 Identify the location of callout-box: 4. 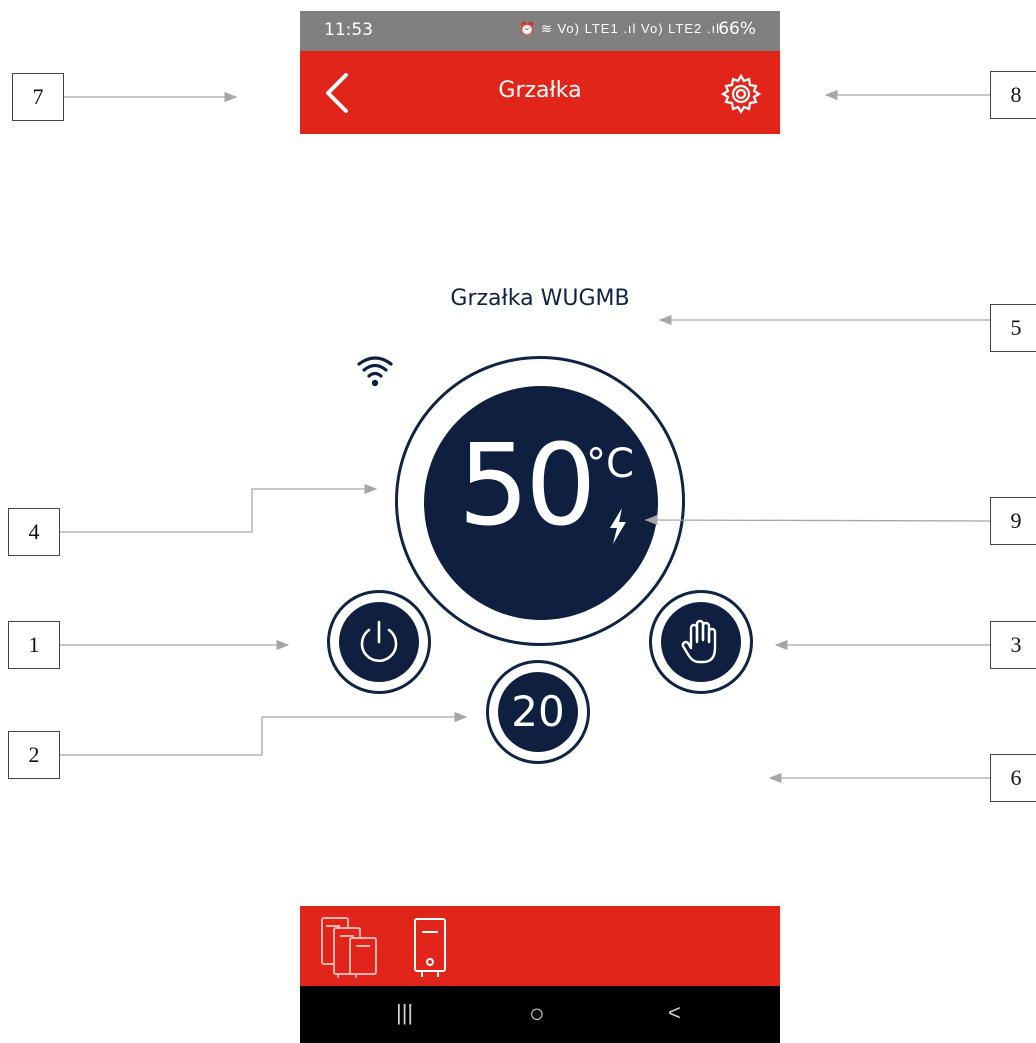
(34, 532).